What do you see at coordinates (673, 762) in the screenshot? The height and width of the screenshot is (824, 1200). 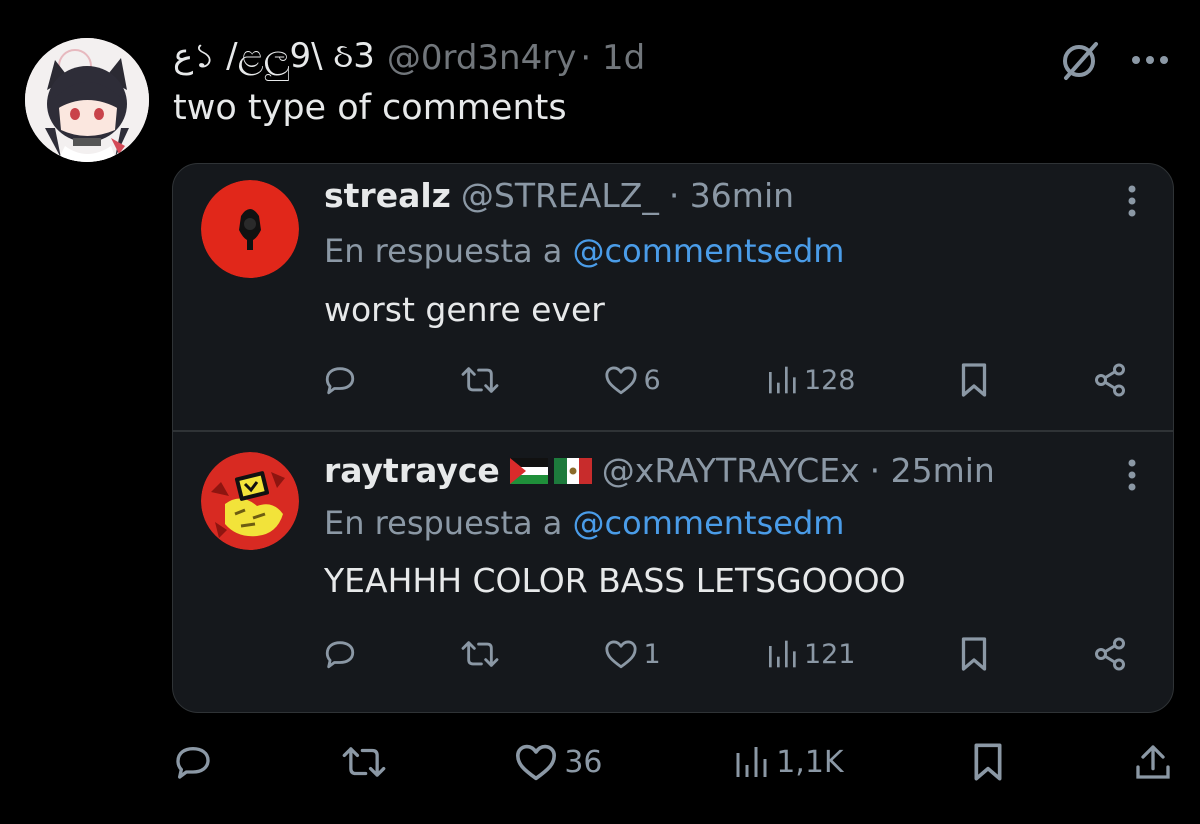 I see `tweet-action-bar: 36 1,1K` at bounding box center [673, 762].